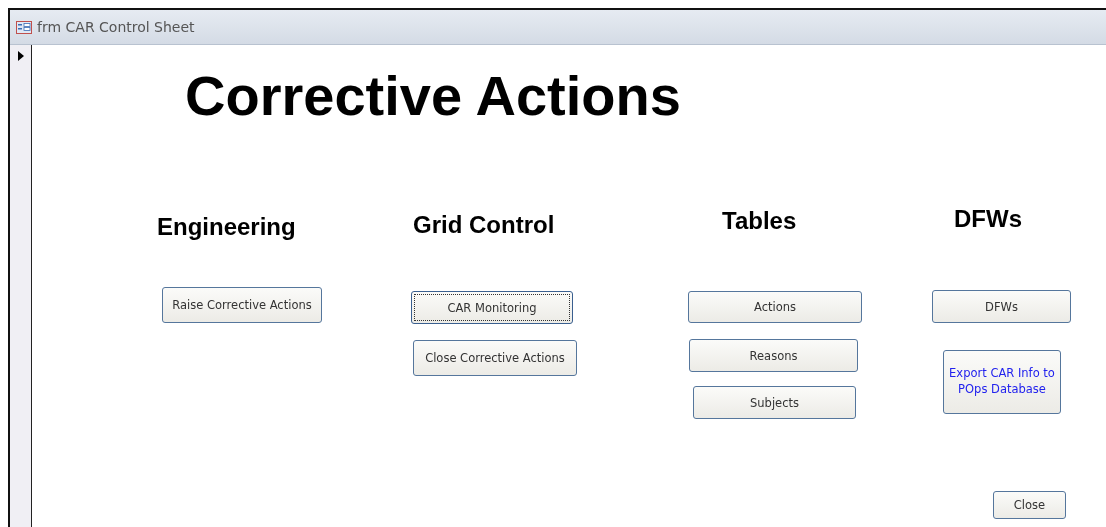  What do you see at coordinates (242, 305) in the screenshot?
I see `command-button: Raise Corrective Actions` at bounding box center [242, 305].